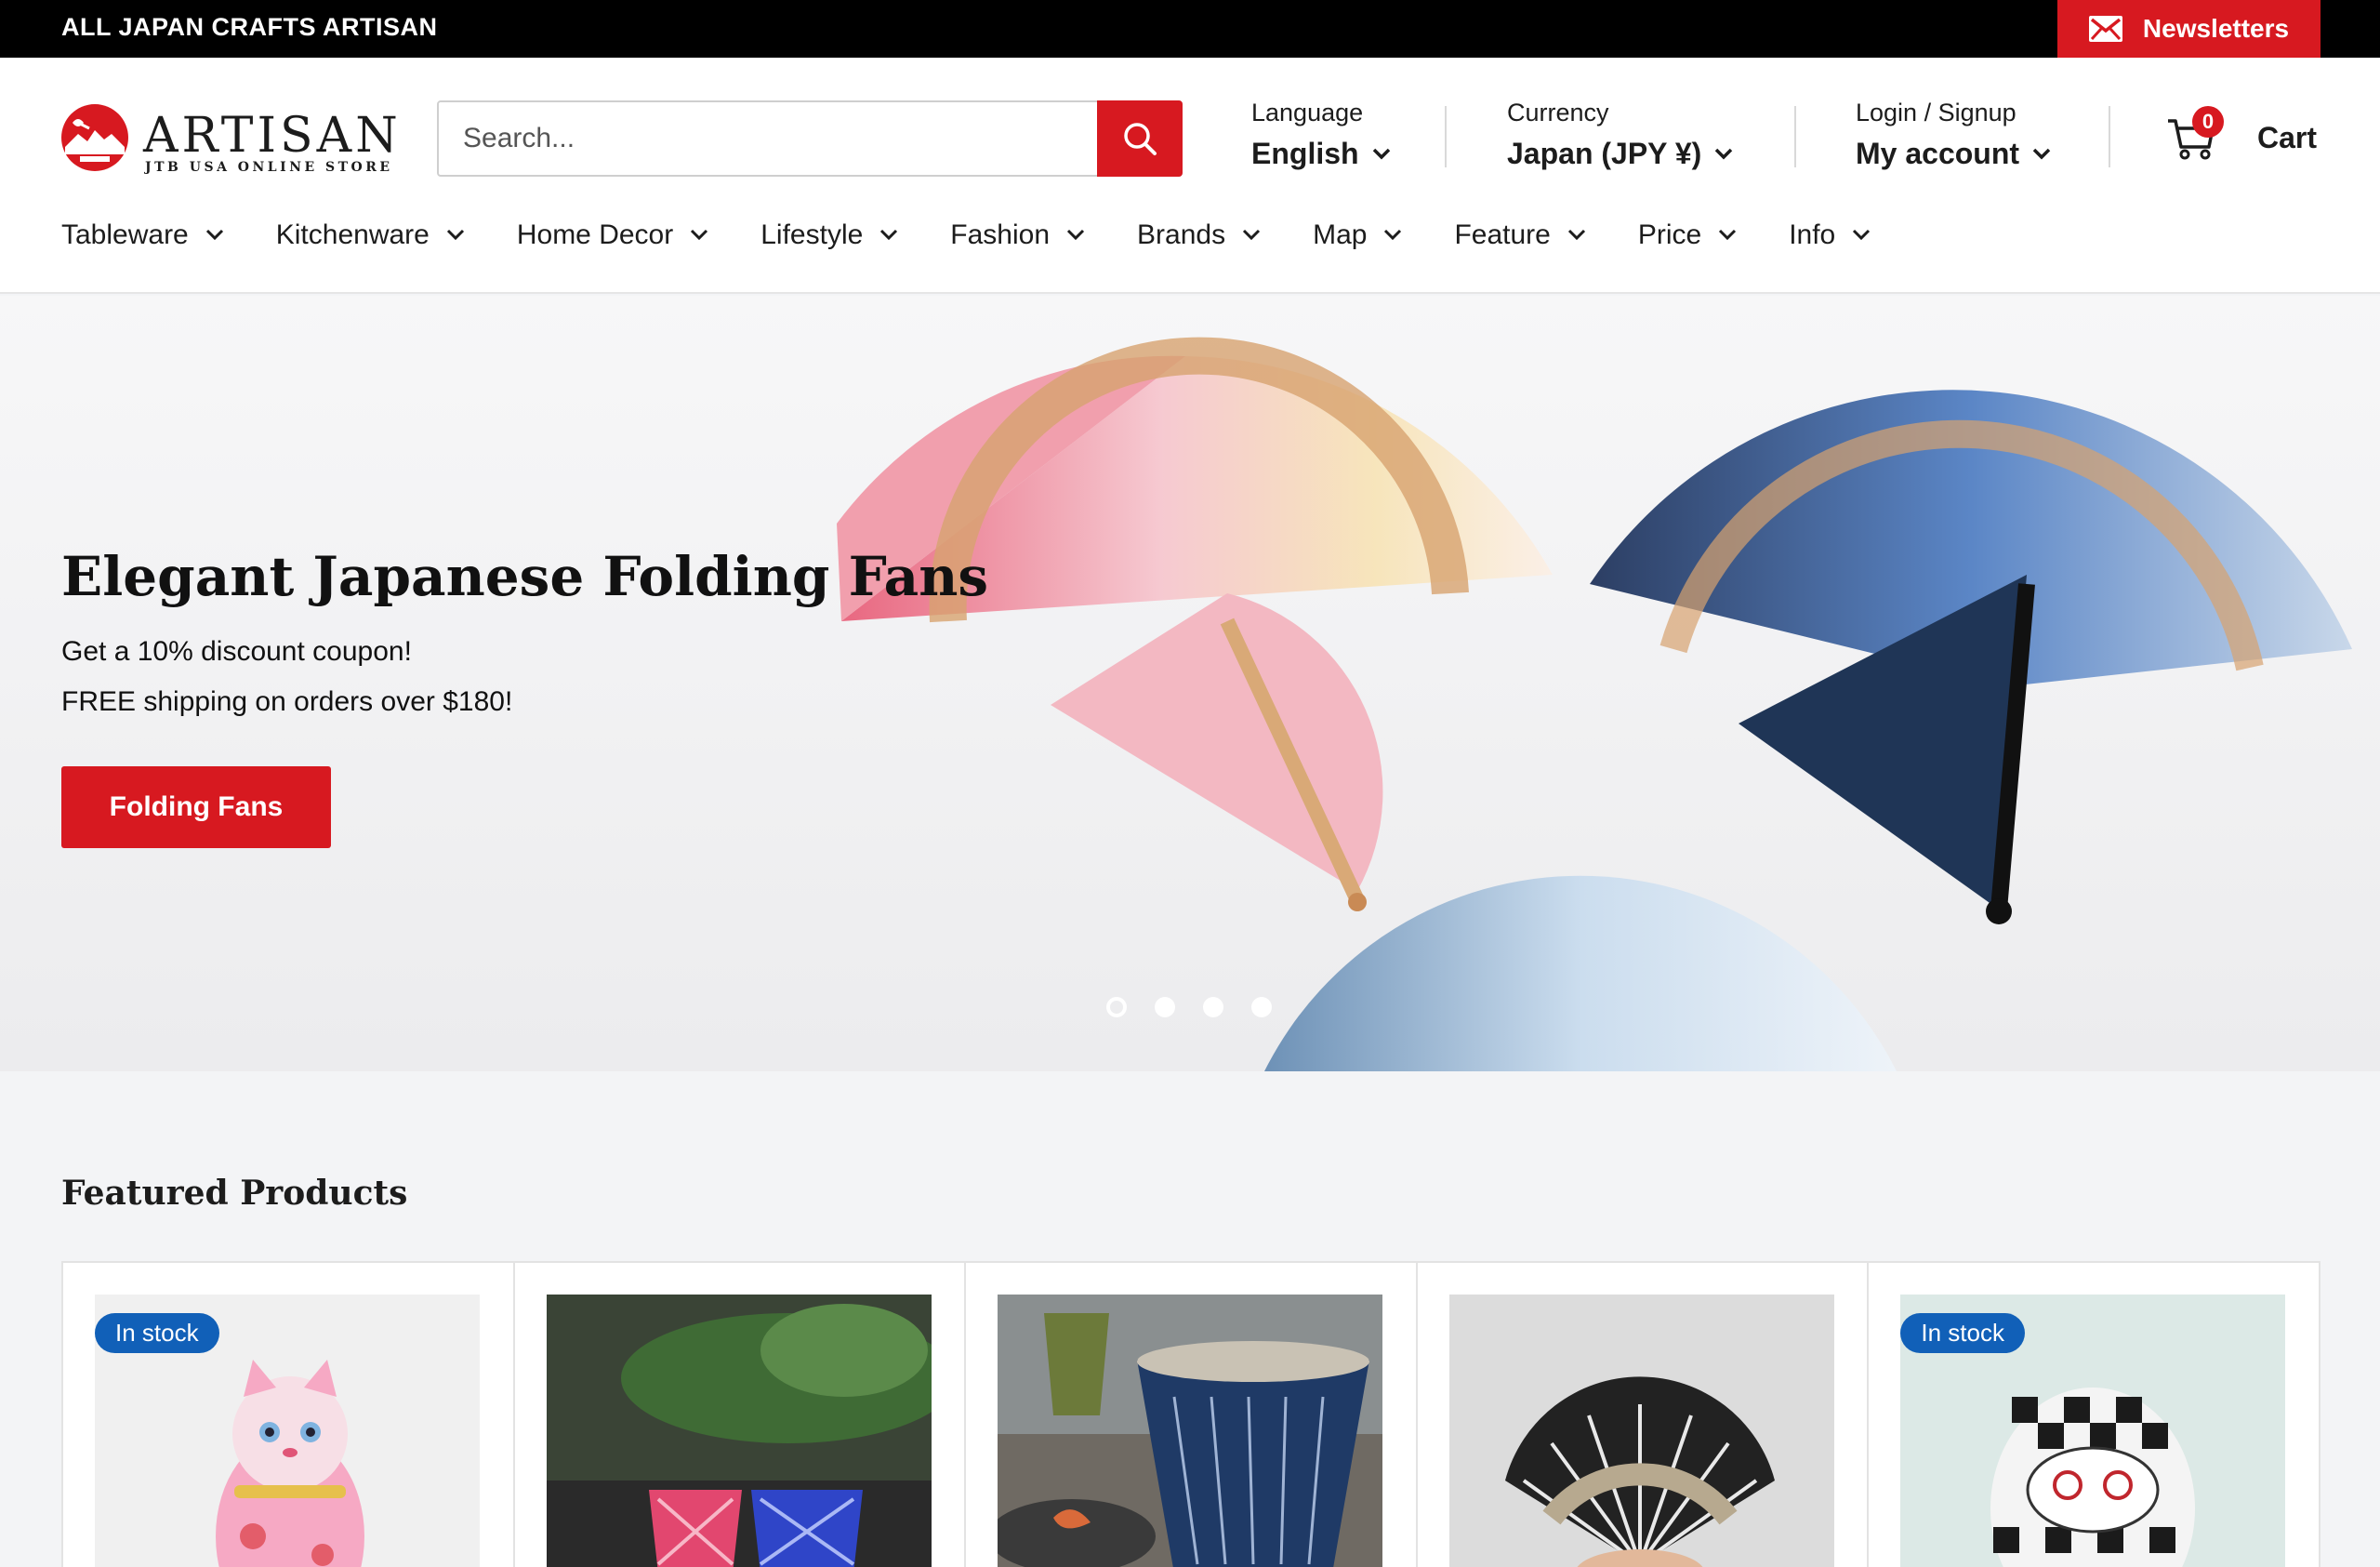 The image size is (2380, 1567). Describe the element at coordinates (1620, 135) in the screenshot. I see `currency-selector: Currency Japan (JPY ¥)` at that location.